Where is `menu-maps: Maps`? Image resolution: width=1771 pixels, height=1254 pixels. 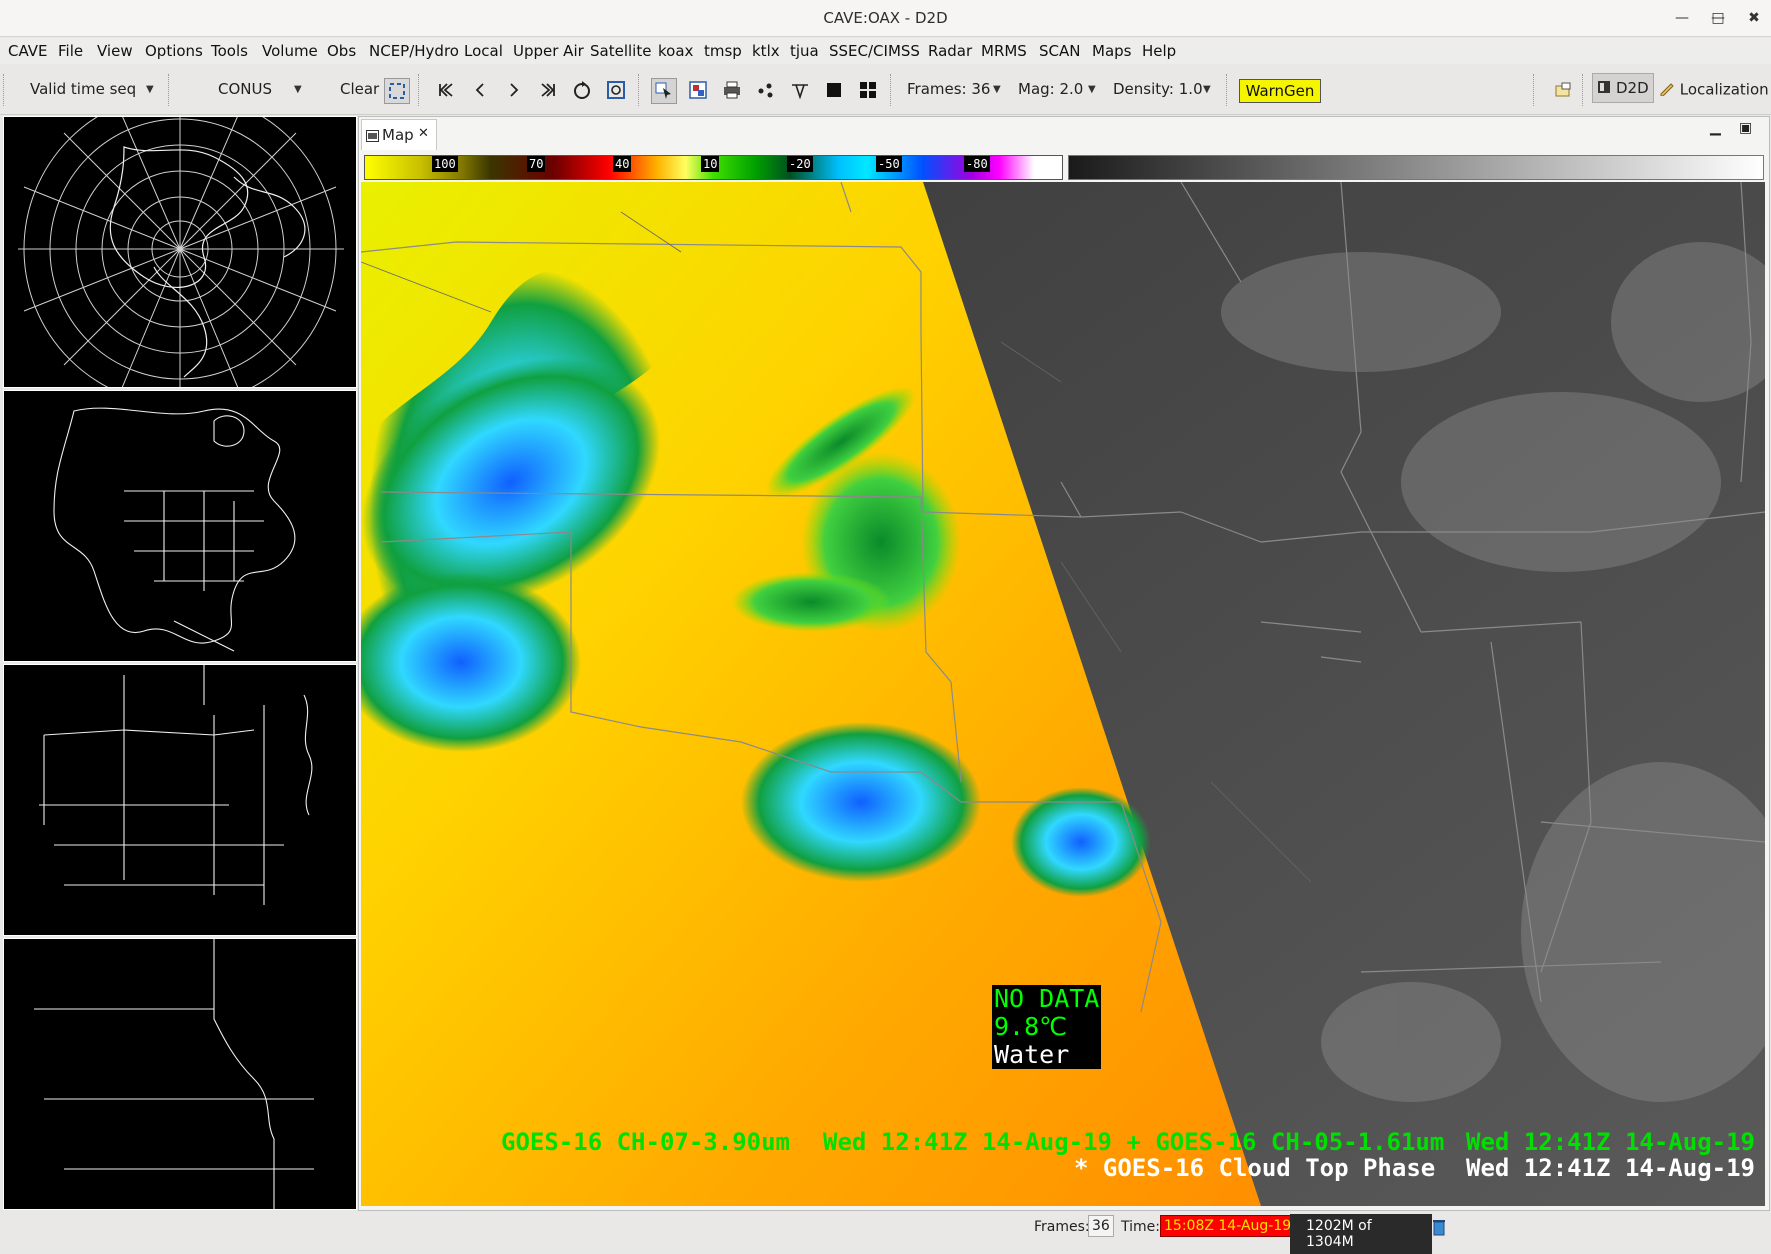 menu-maps: Maps is located at coordinates (1111, 51).